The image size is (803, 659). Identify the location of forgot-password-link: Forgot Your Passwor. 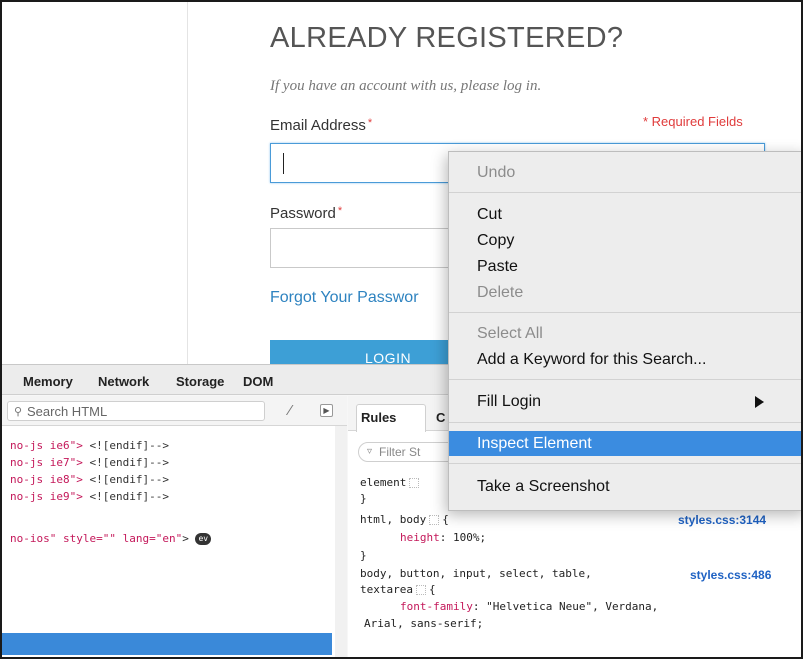
(344, 298).